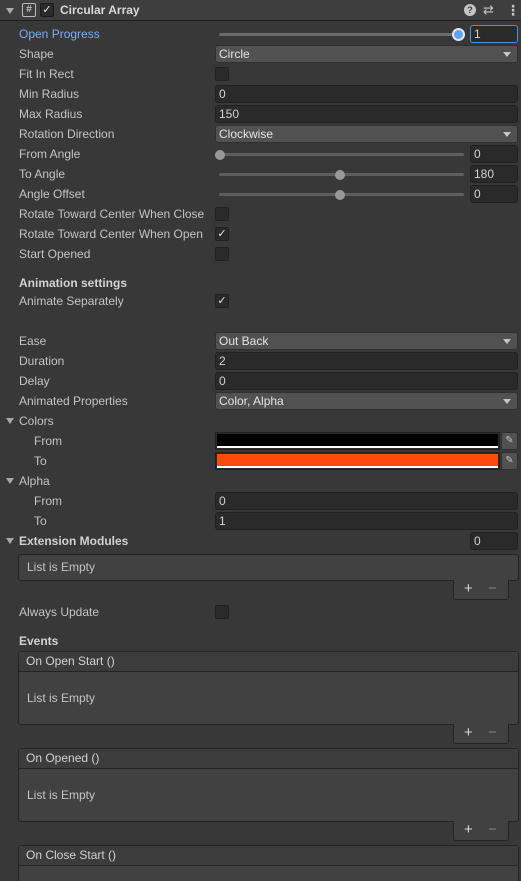  I want to click on open-progress-label: Open Progress, so click(59, 34).